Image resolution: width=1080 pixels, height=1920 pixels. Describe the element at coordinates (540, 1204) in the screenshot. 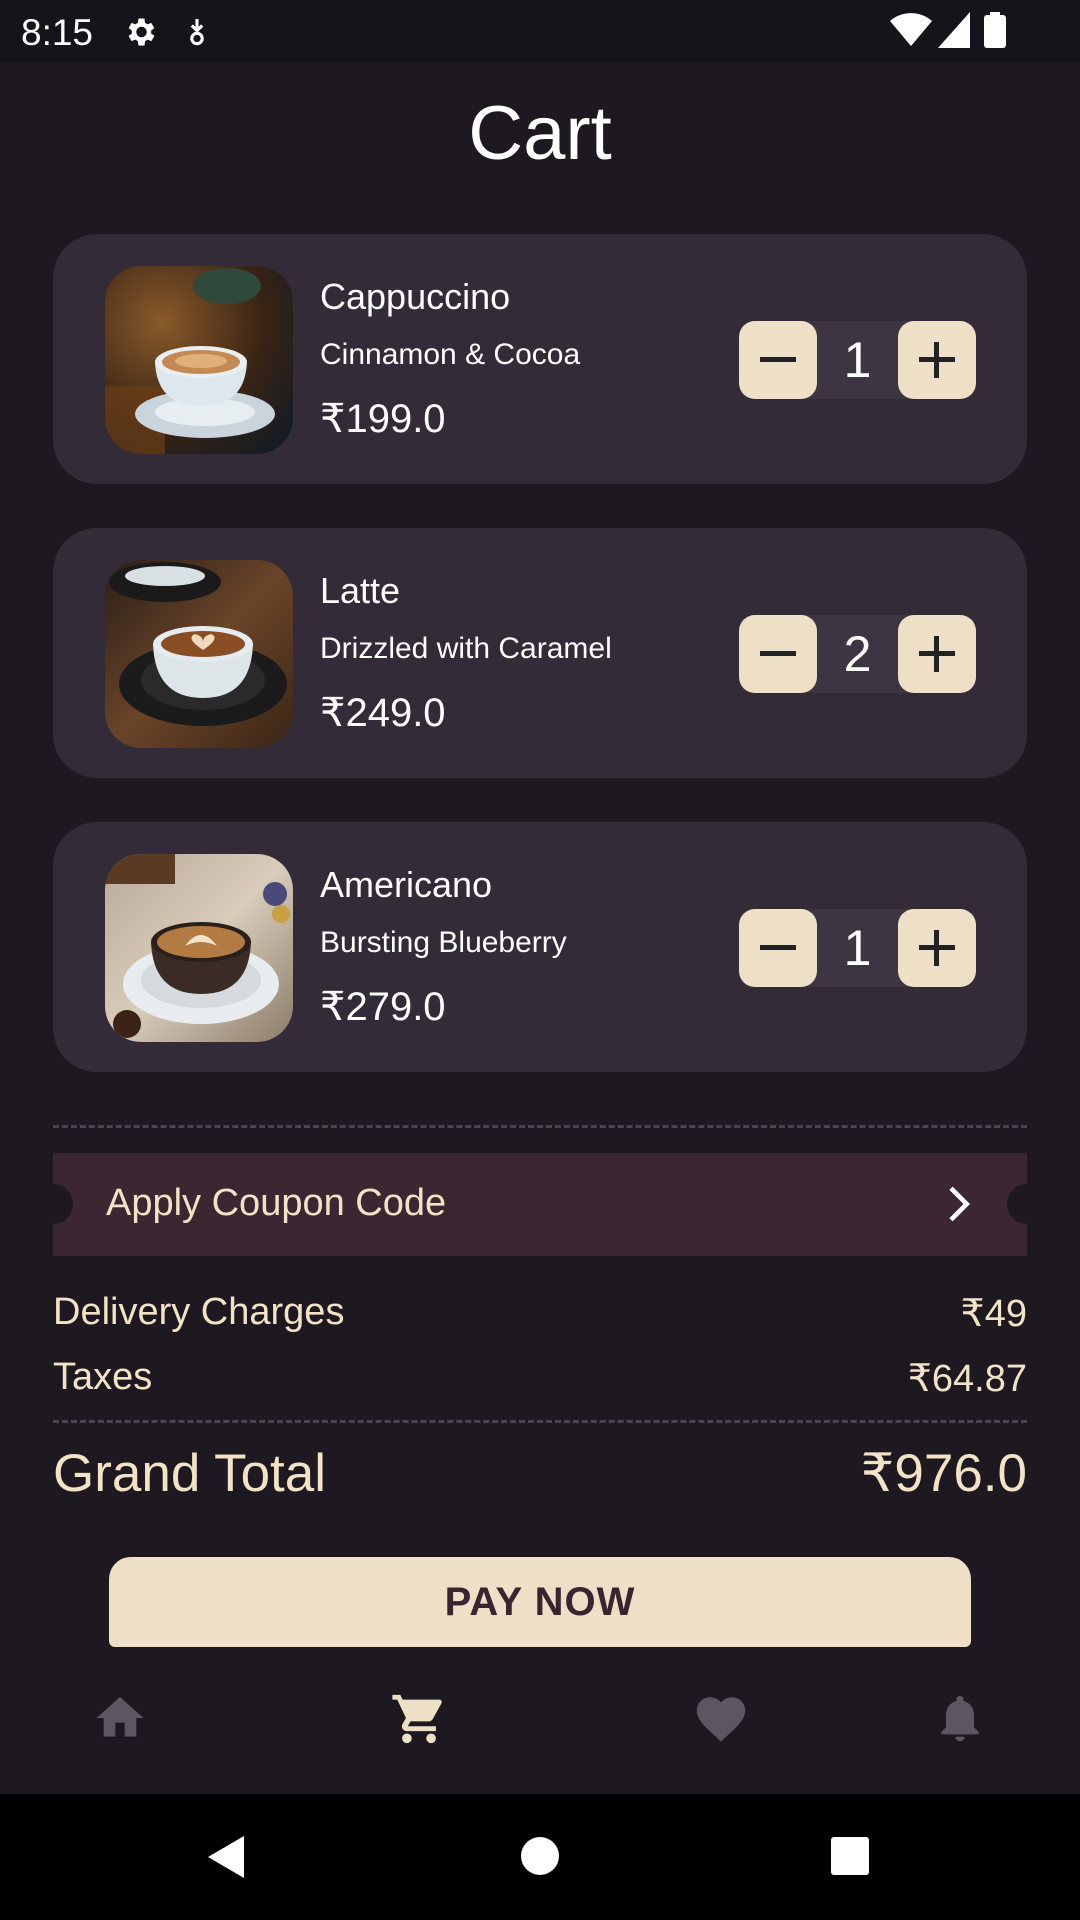

I see `apply-coupon-button: Apply Coupon Code` at that location.